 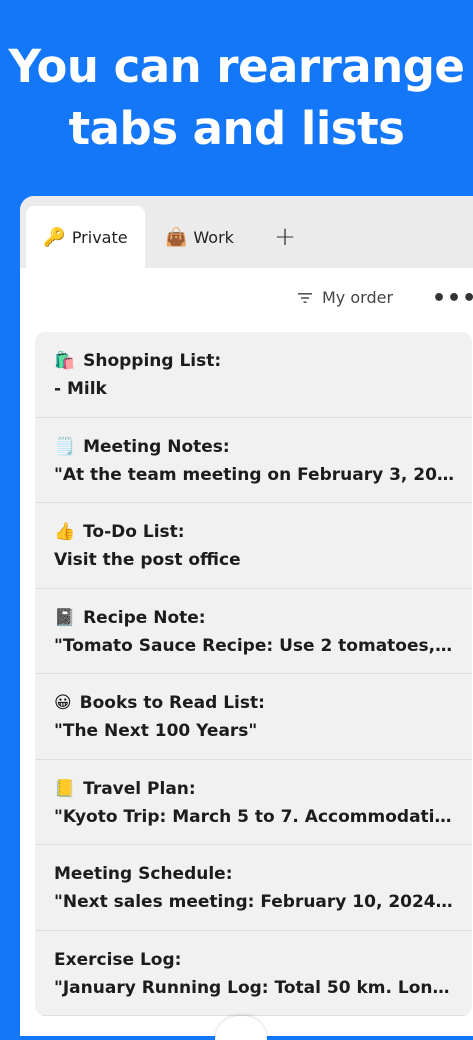 I want to click on tab-work: 👜 Work, so click(x=199, y=237).